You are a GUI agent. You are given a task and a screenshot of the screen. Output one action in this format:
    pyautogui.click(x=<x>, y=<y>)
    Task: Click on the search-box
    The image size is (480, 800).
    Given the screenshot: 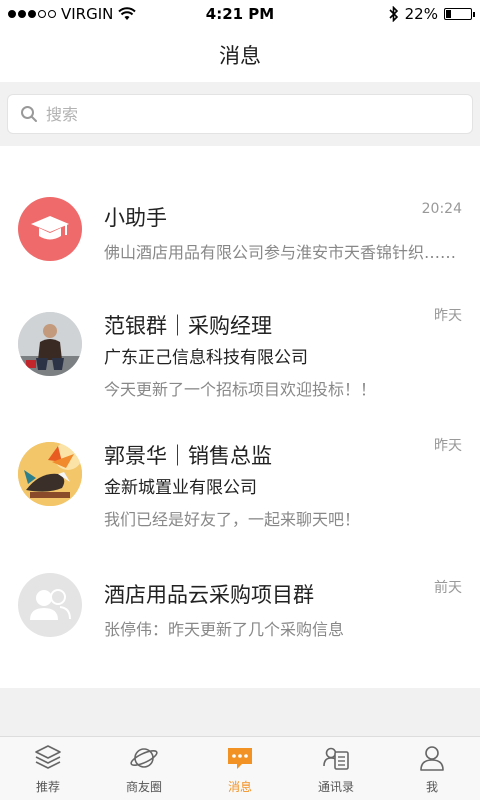 What is the action you would take?
    pyautogui.click(x=240, y=114)
    